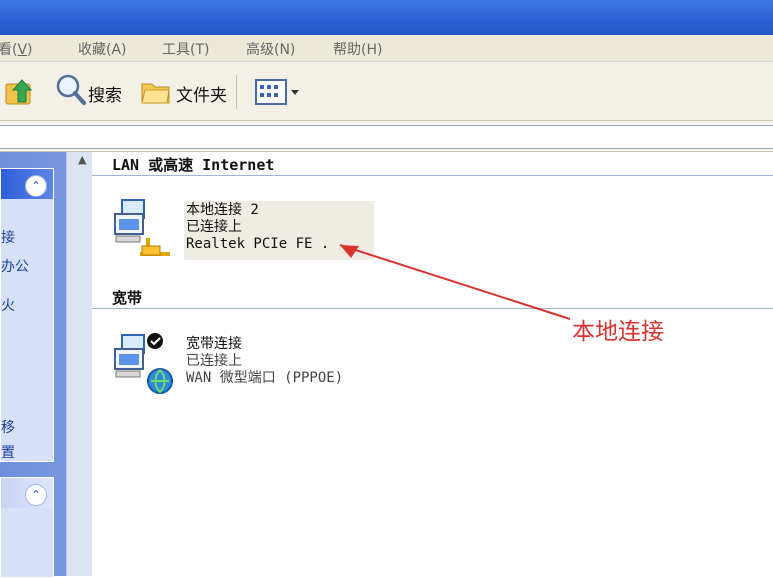 The image size is (773, 578). I want to click on address-bar, so click(386, 136).